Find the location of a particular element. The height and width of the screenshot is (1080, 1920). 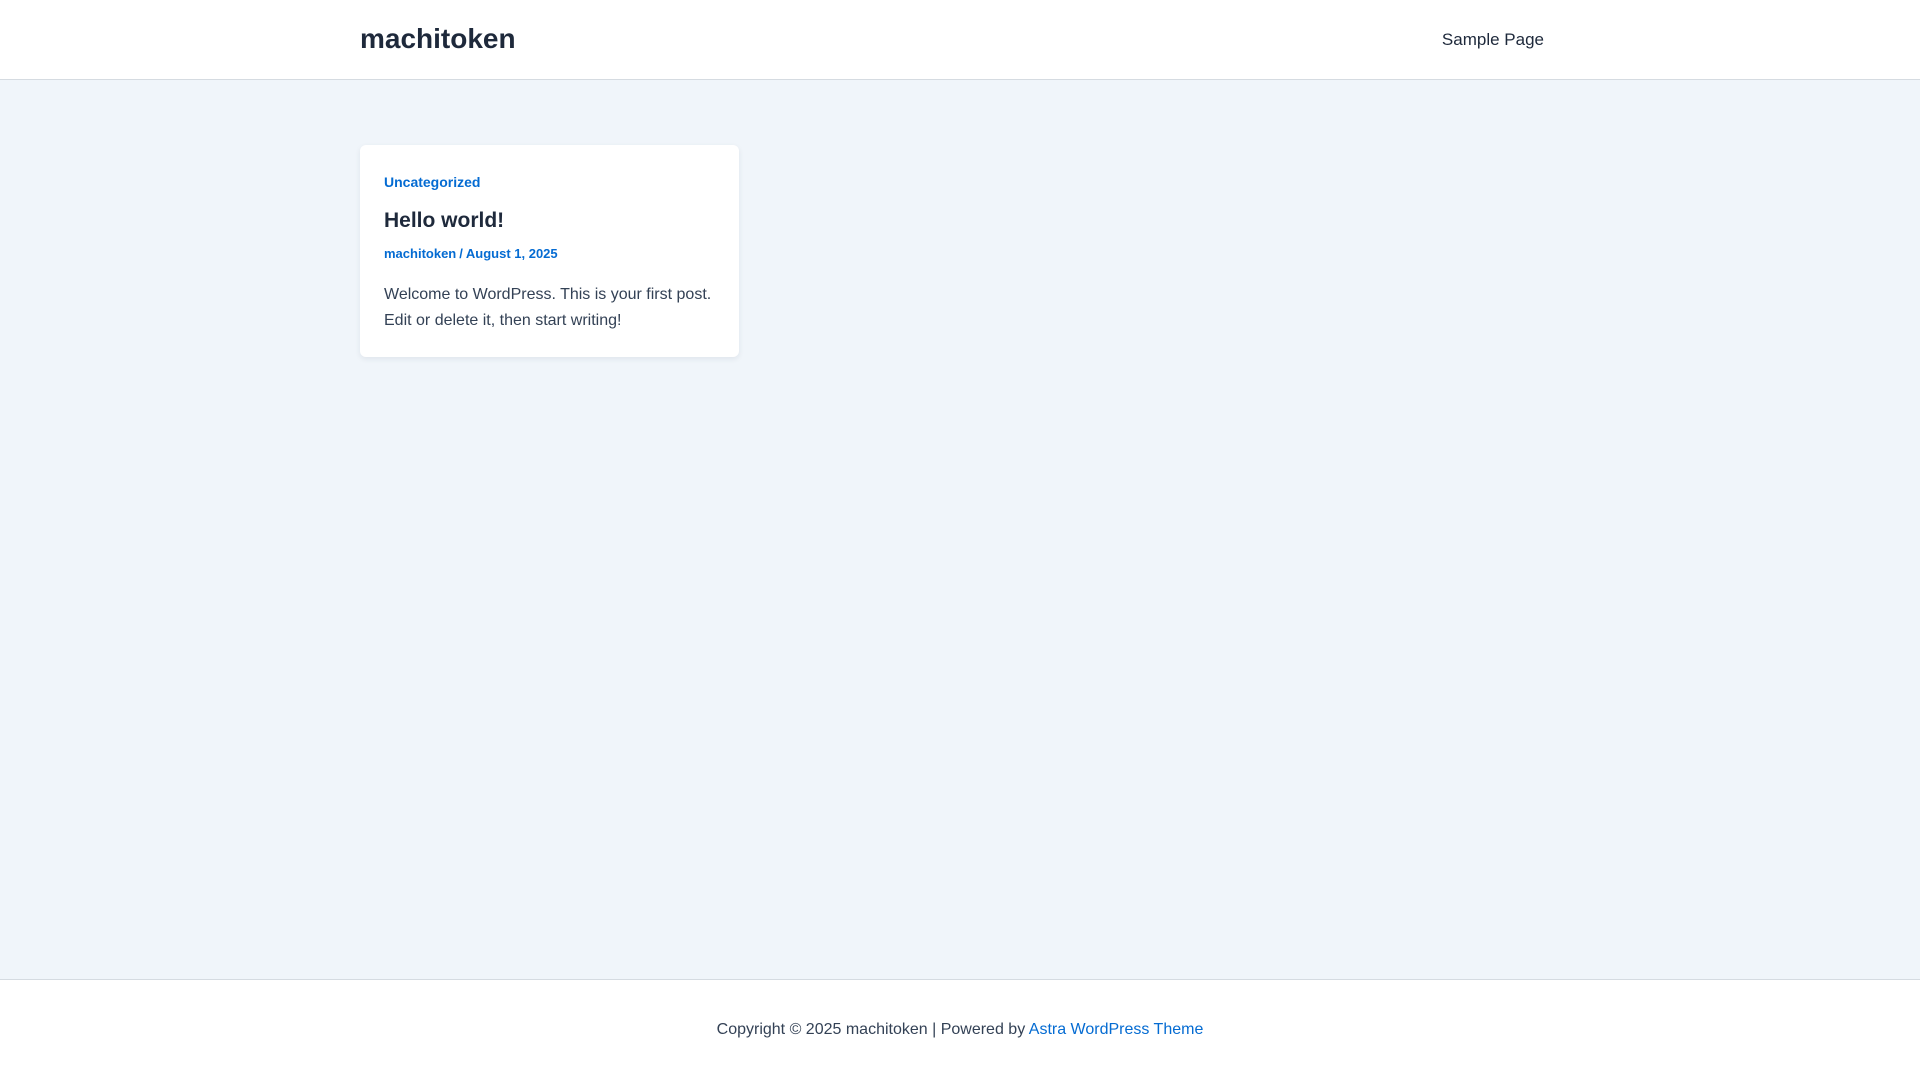

post-author-link: machitoken is located at coordinates (420, 253).